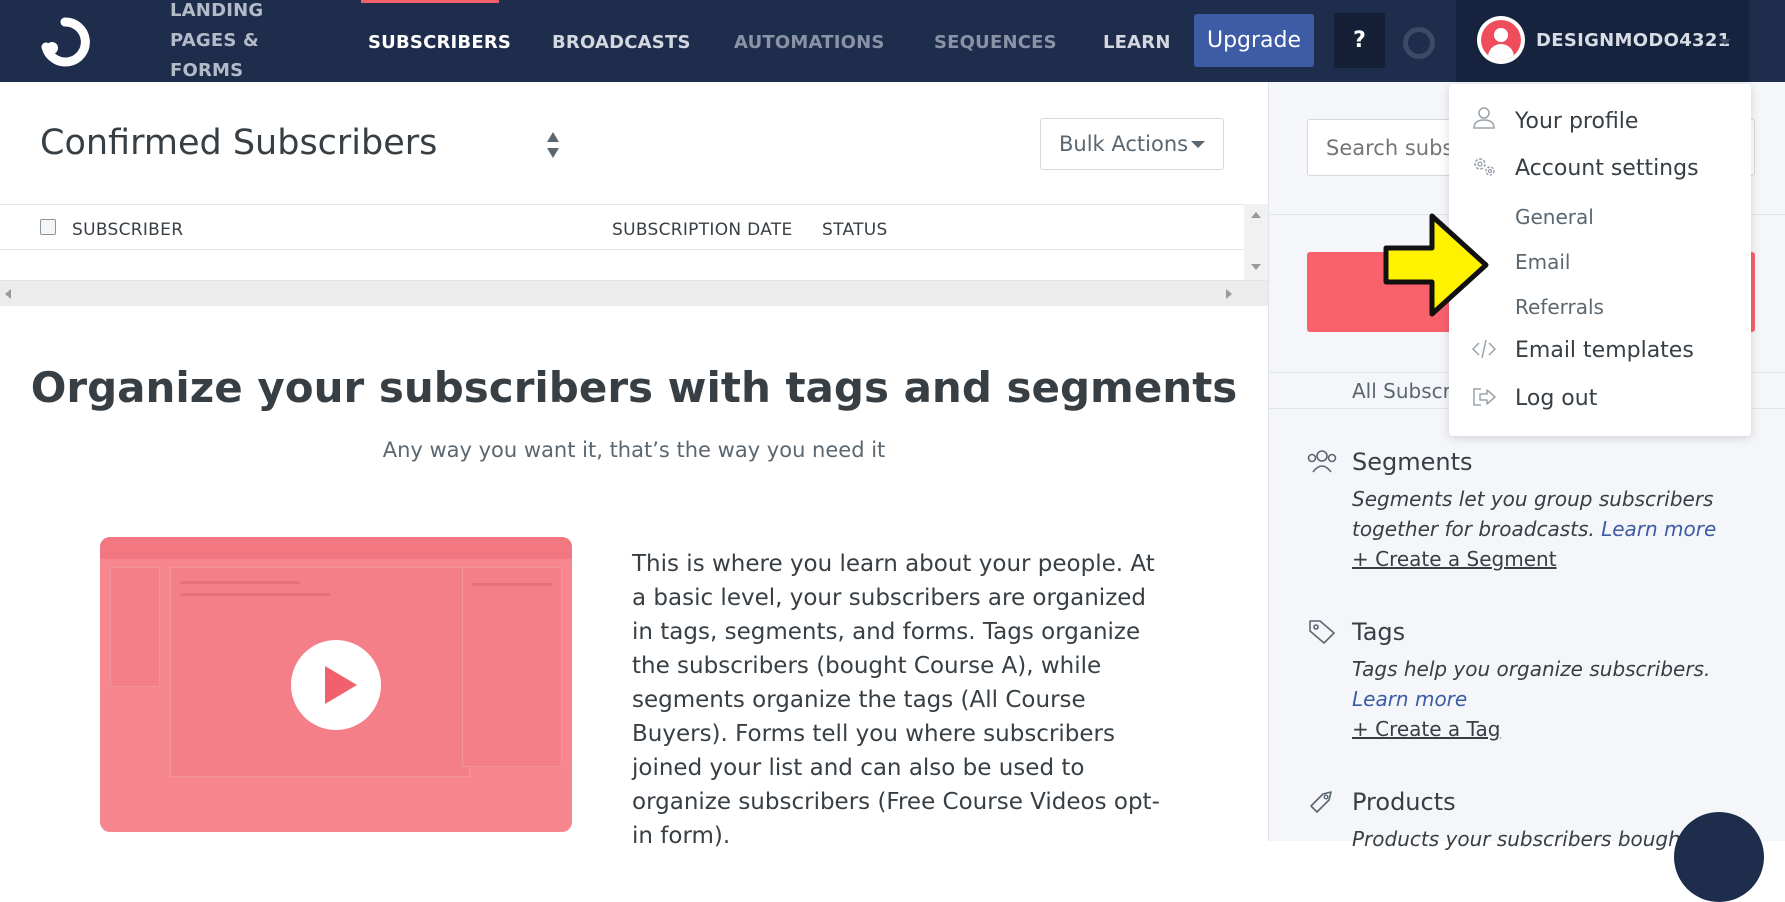  Describe the element at coordinates (1198, 144) in the screenshot. I see `caret-down-icon` at that location.